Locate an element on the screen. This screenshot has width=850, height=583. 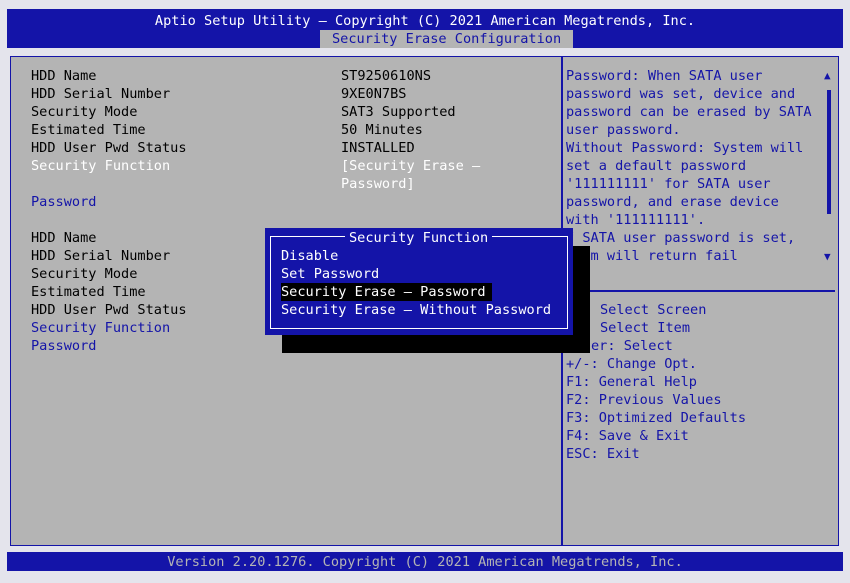
option-set-password: Set Password is located at coordinates (330, 274).